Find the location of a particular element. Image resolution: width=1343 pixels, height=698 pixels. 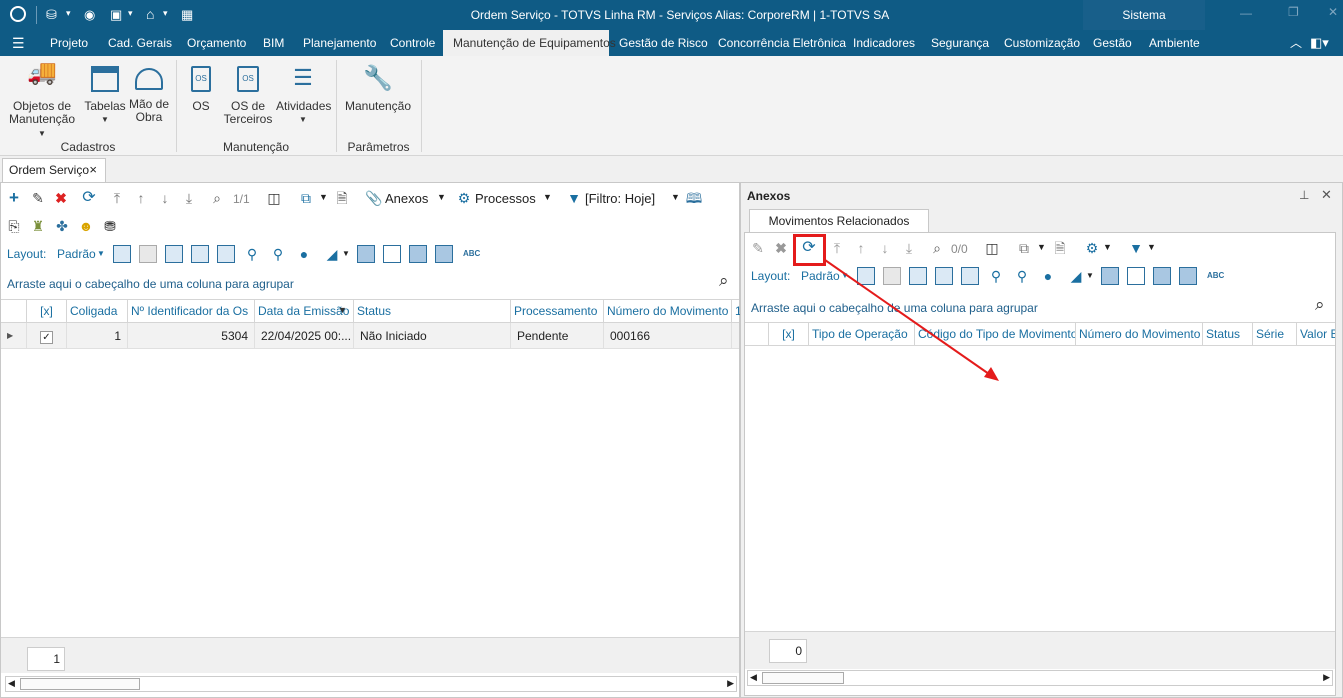

menu-item-seguranca: Segurança is located at coordinates (960, 43).